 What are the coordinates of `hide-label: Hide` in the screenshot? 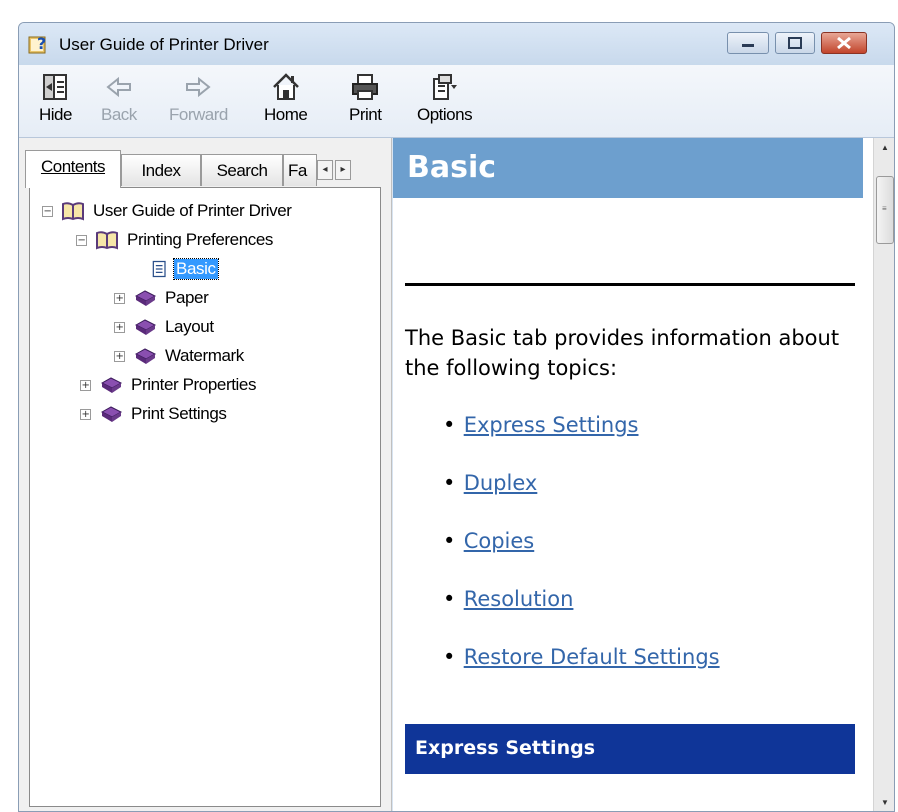 It's located at (55, 114).